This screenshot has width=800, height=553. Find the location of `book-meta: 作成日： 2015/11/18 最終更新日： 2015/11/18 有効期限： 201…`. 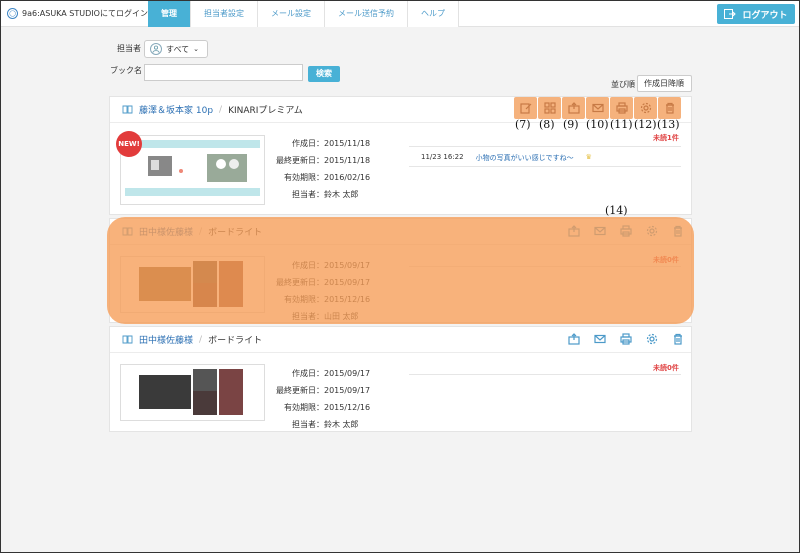

book-meta: 作成日： 2015/11/18 最終更新日： 2015/11/18 有効期限： 201… is located at coordinates (321, 169).